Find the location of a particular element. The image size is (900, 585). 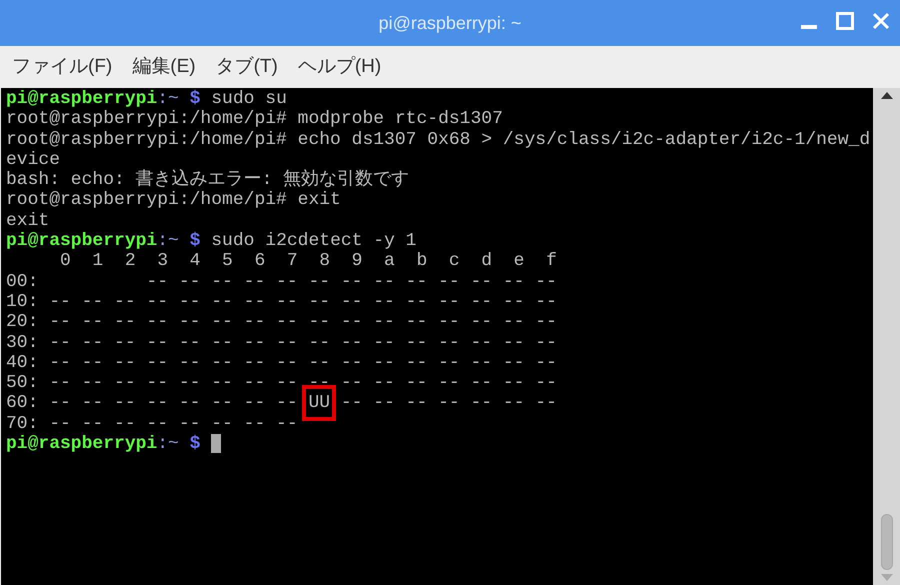

terminal-text: 10: -- -- -- -- -- -- -- -- -- -- -- -- -- -- -- -- is located at coordinates (281, 302).